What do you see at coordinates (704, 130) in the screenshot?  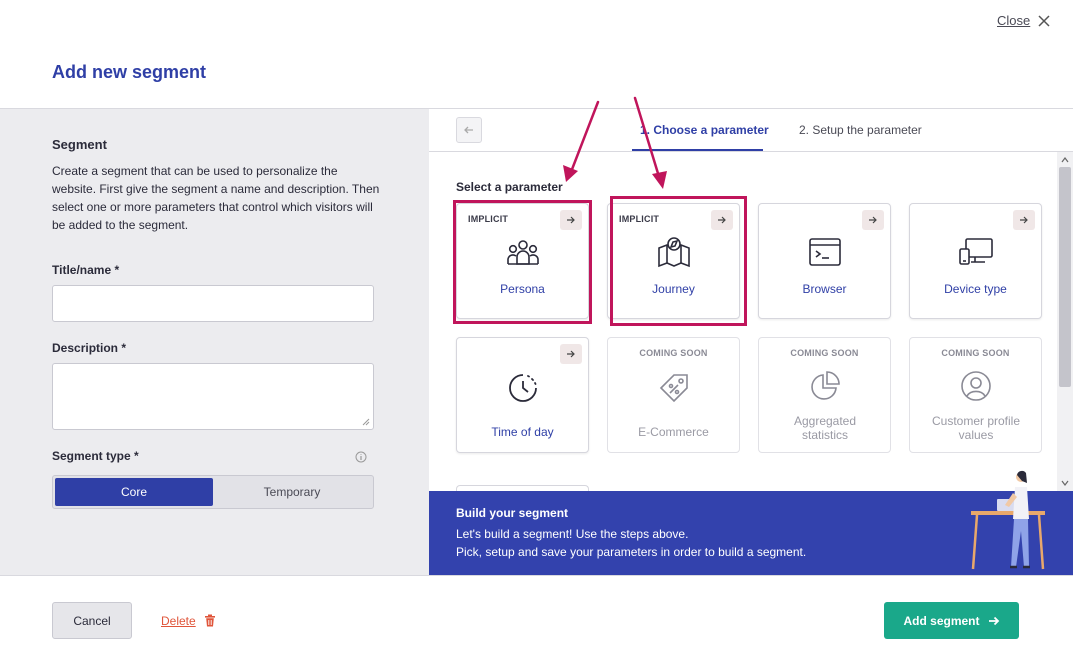 I see `tab-choose-parameter: 1. Choose a parameter` at bounding box center [704, 130].